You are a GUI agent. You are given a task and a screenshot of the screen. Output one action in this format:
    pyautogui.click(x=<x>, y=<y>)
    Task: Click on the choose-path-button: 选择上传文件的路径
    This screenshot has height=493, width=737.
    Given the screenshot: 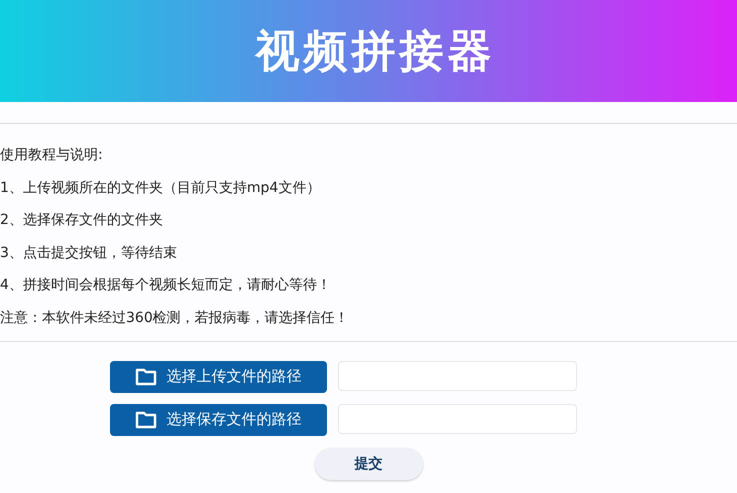 What is the action you would take?
    pyautogui.click(x=218, y=376)
    